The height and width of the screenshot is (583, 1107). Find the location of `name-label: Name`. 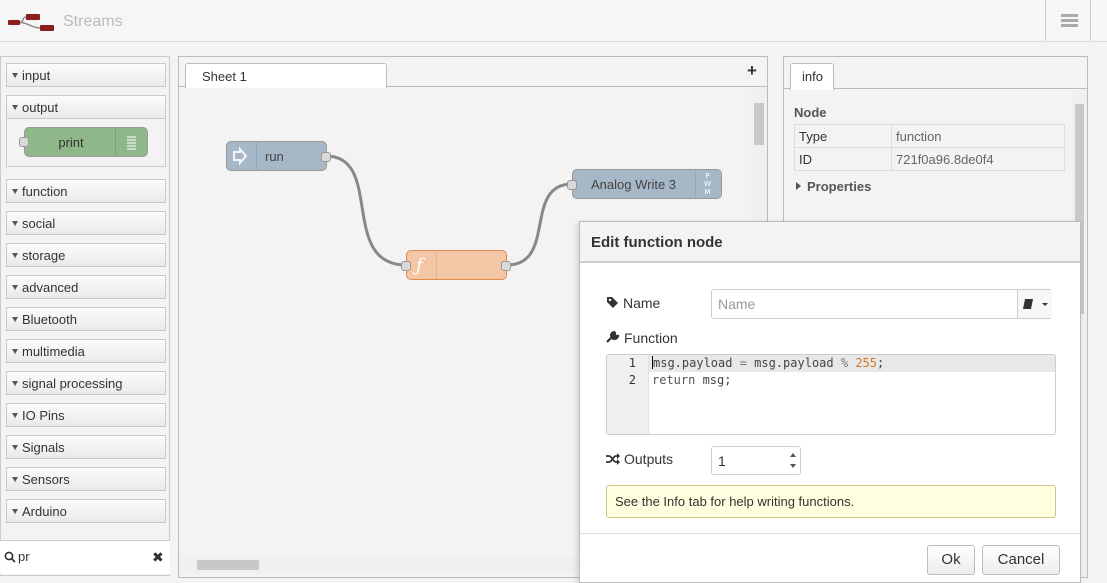

name-label: Name is located at coordinates (633, 303).